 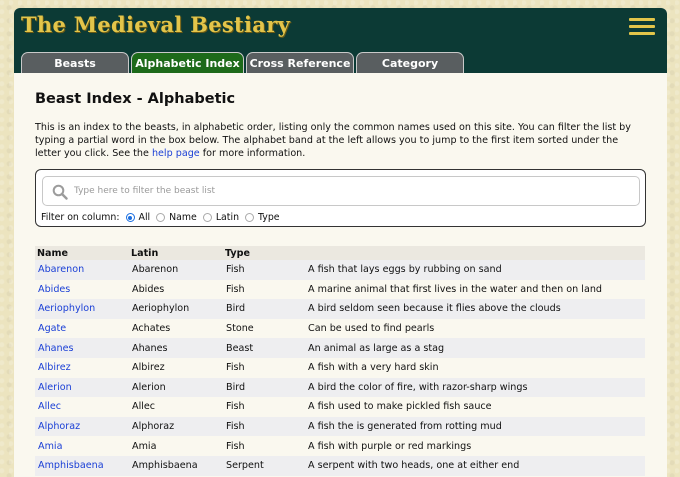 What do you see at coordinates (56, 348) in the screenshot?
I see `beast-name-link: Ahanes` at bounding box center [56, 348].